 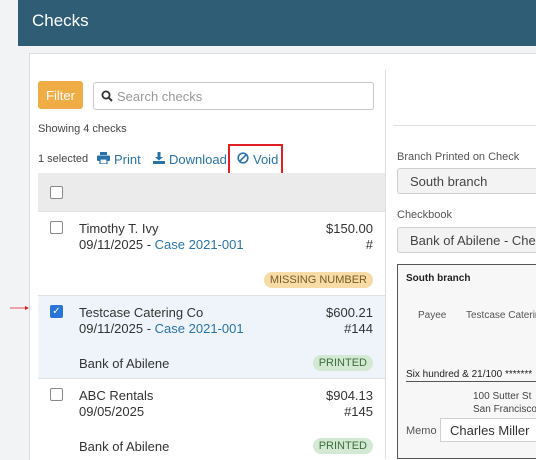 I want to click on check-number: #, so click(x=369, y=244).